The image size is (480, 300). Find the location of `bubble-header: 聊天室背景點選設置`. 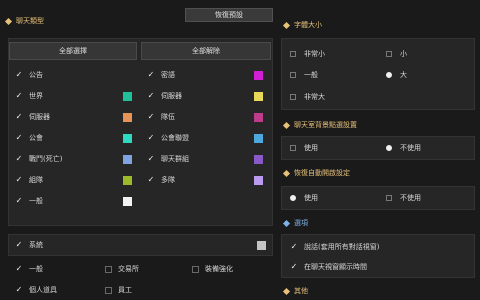

bubble-header: 聊天室背景點選設置 is located at coordinates (319, 125).